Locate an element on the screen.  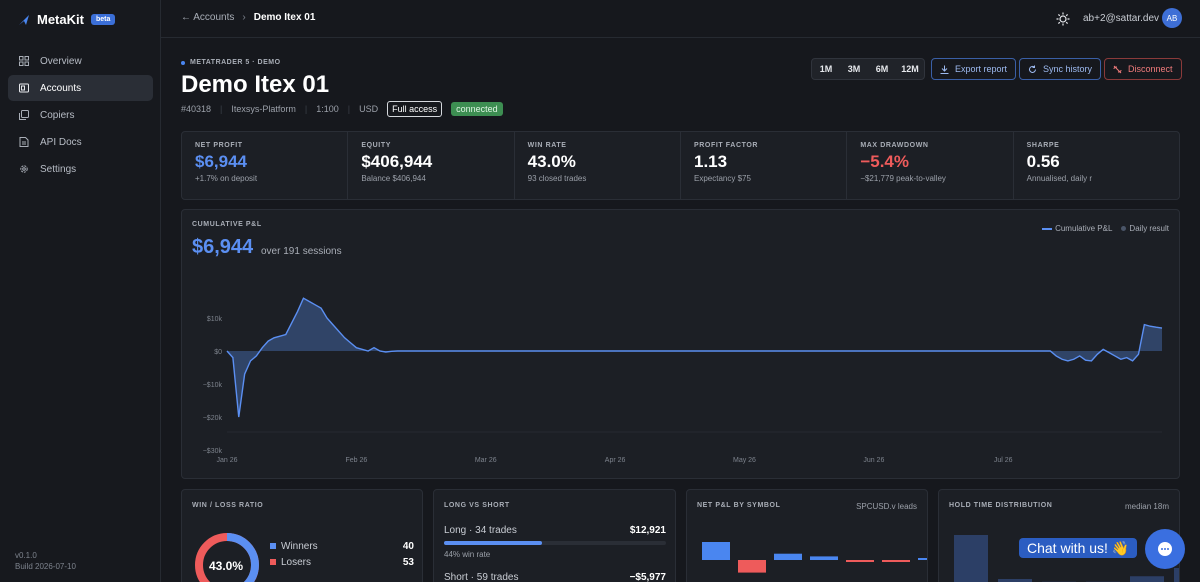
winners-label: Winners is located at coordinates (299, 546).